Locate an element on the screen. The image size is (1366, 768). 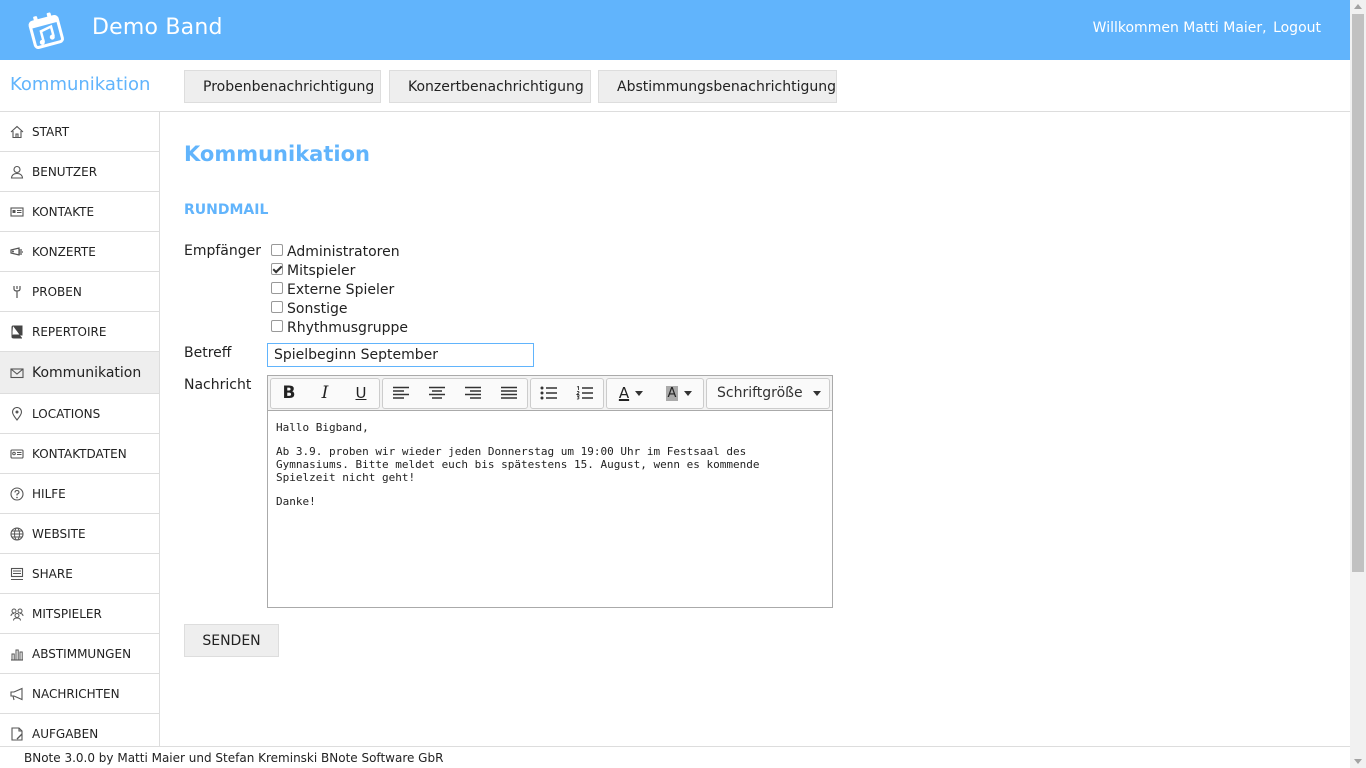
sidebar-item-label: WEBSITE is located at coordinates (59, 533).